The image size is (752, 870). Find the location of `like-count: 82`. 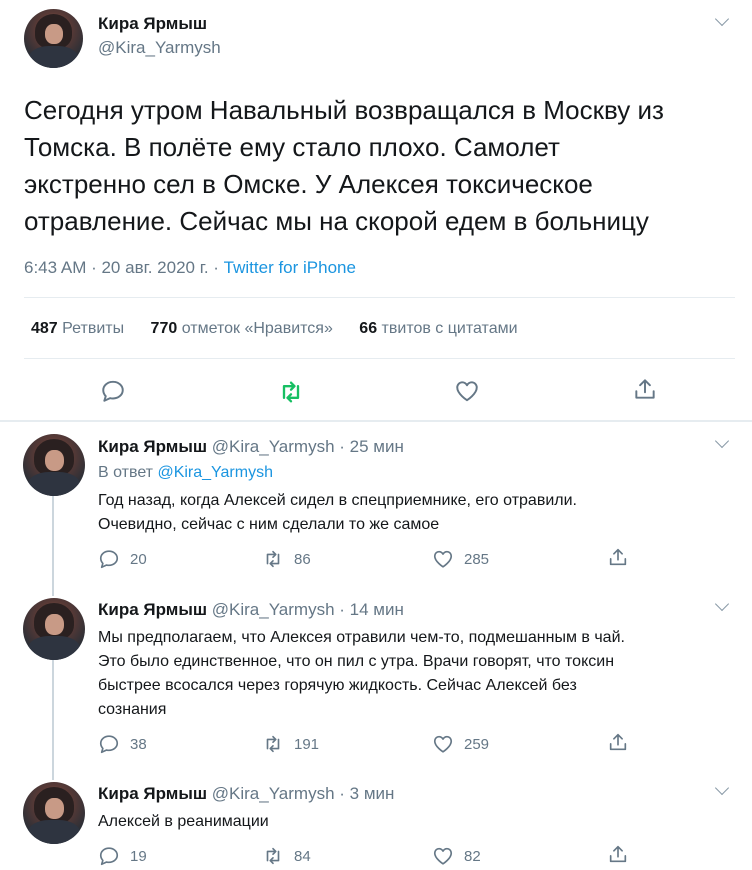

like-count: 82 is located at coordinates (472, 856).